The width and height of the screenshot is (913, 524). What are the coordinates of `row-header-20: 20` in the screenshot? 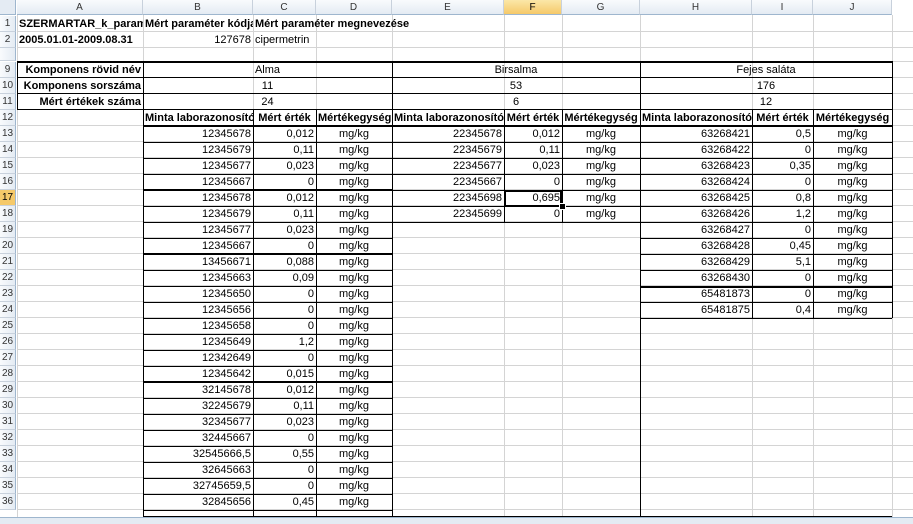 It's located at (8, 246).